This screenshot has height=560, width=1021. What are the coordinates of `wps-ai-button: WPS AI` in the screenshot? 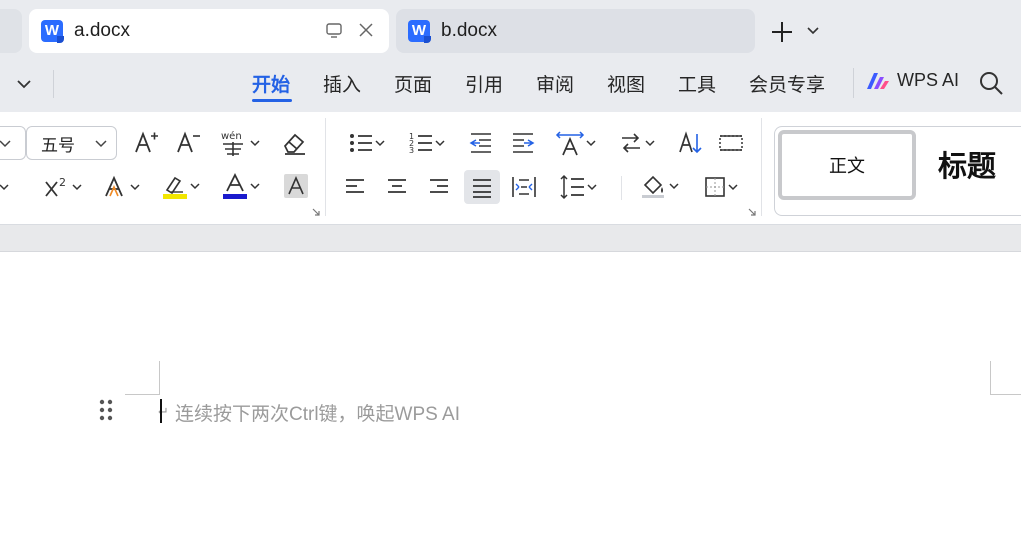 It's located at (912, 80).